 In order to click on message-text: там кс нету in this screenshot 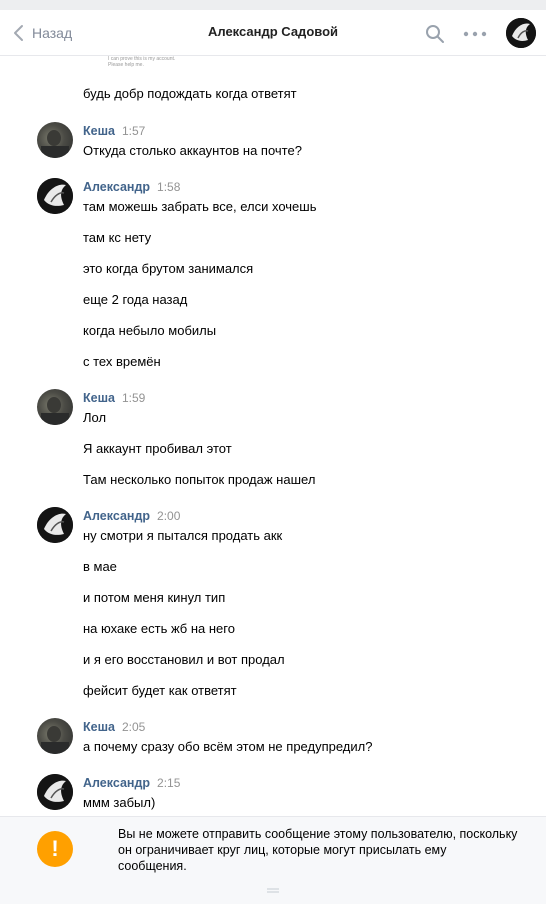, I will do `click(117, 237)`.